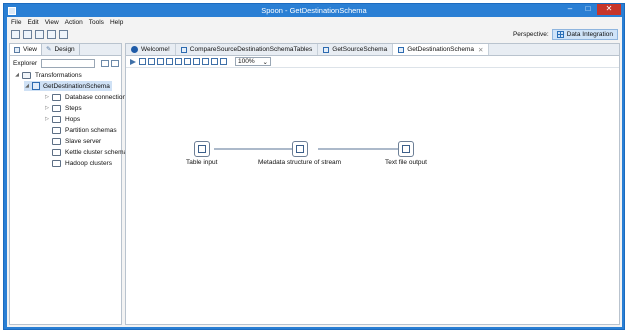  I want to click on tab-label: GetSourceSchema, so click(360, 49).